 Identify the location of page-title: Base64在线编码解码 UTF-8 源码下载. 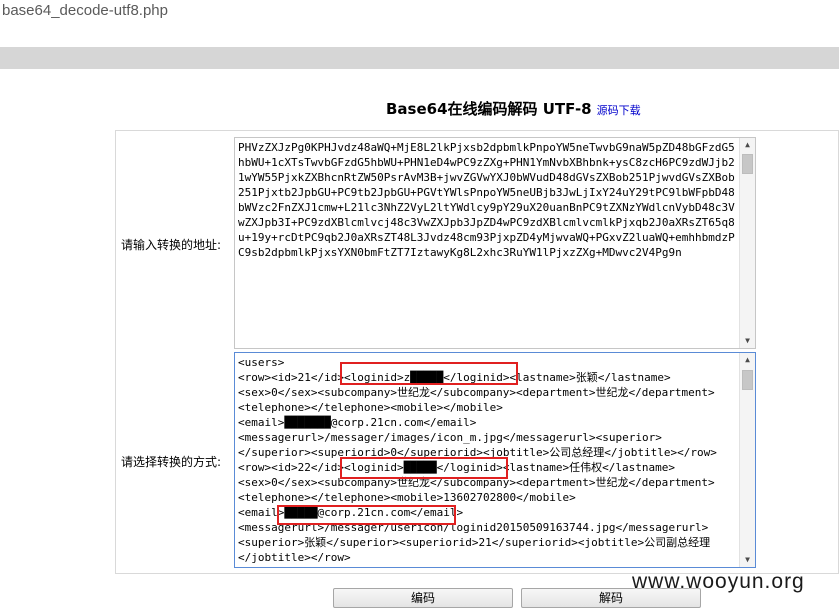
(513, 108).